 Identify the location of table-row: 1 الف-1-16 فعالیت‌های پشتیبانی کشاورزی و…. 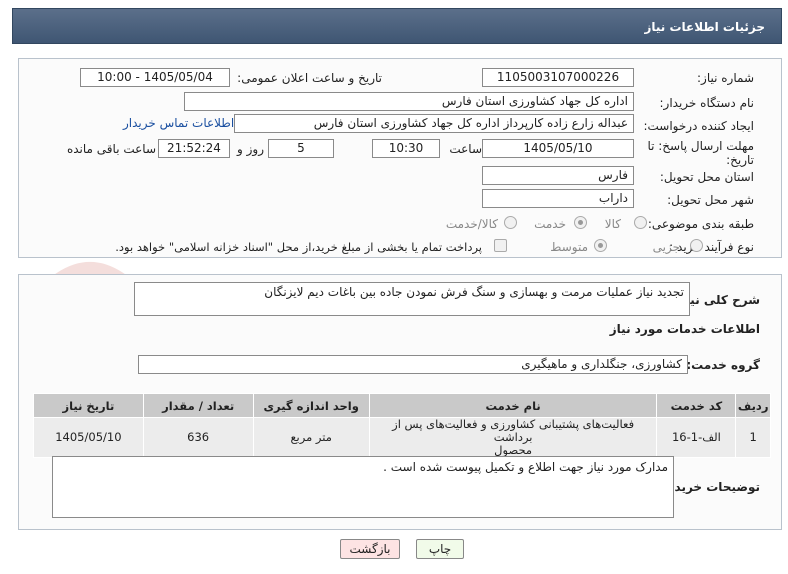
(402, 437).